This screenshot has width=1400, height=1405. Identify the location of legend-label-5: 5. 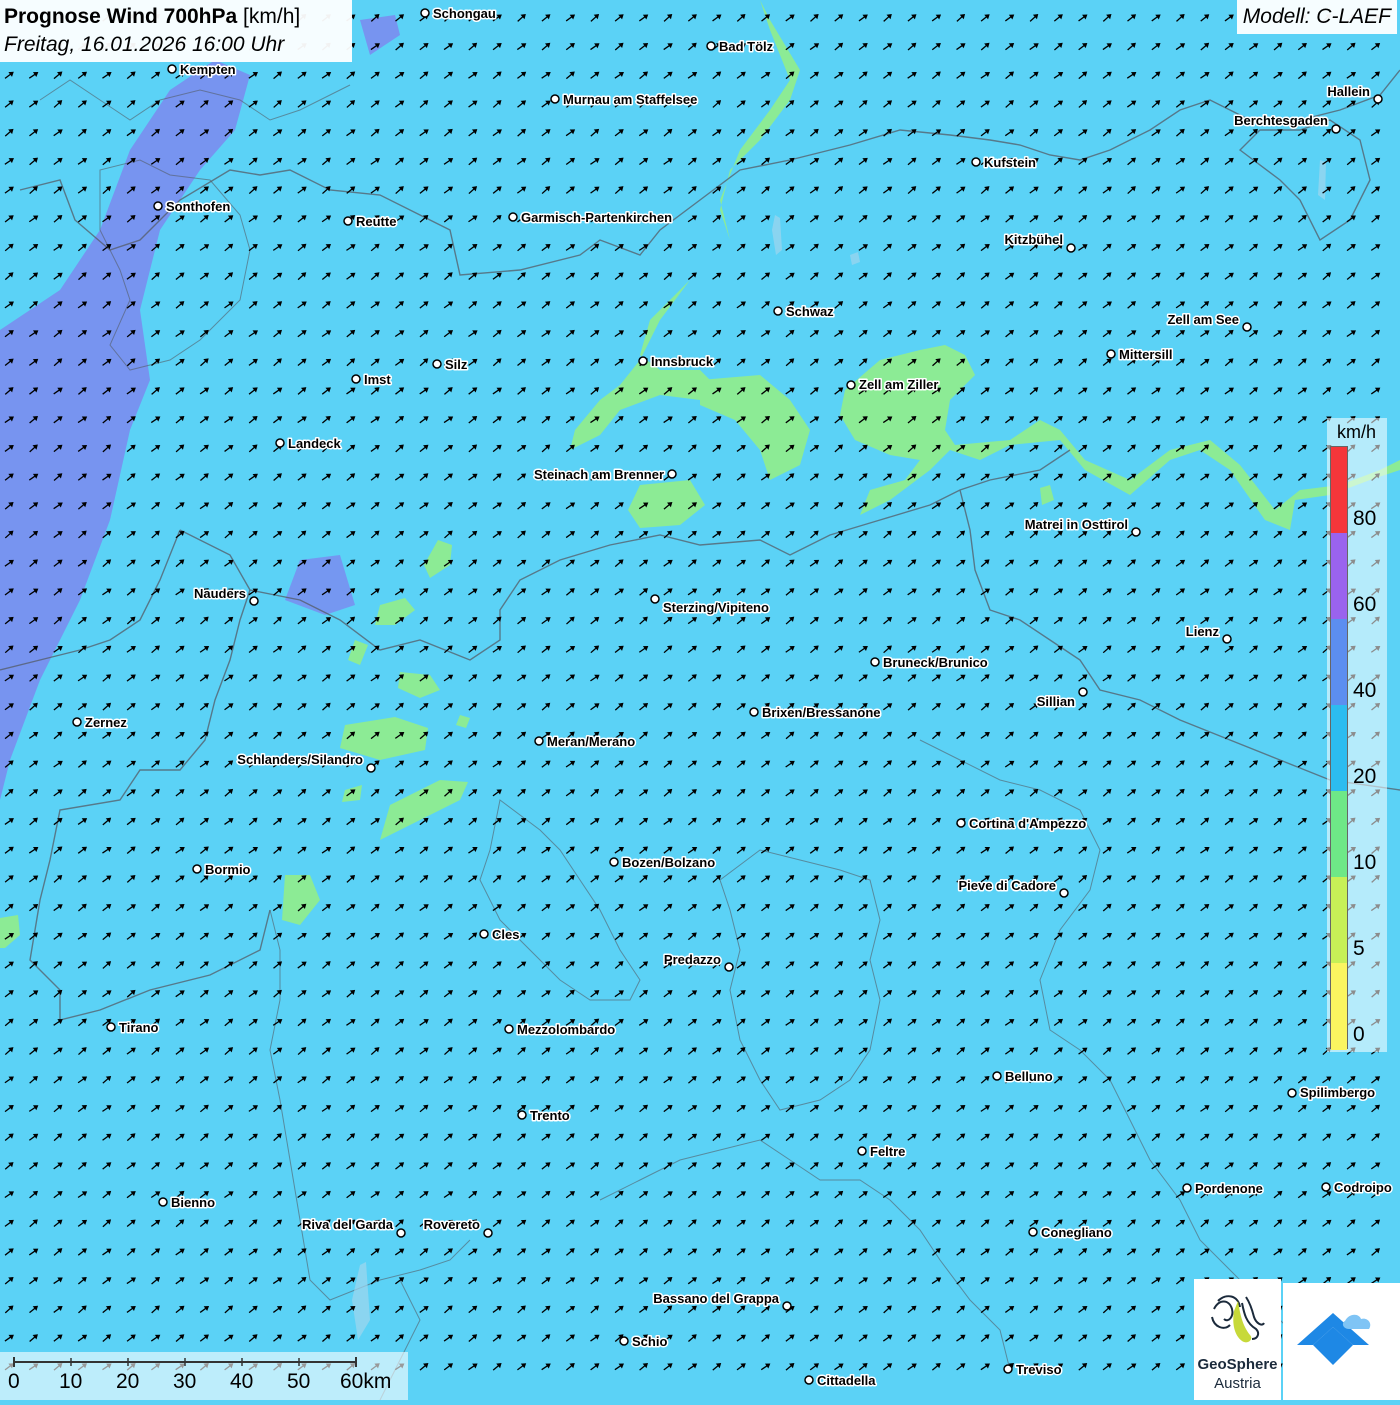
(1359, 948).